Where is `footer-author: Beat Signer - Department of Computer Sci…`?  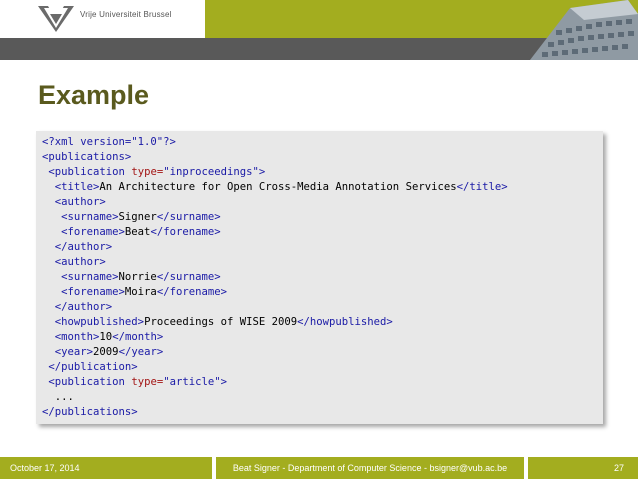
footer-author: Beat Signer - Department of Computer Sci… is located at coordinates (370, 468).